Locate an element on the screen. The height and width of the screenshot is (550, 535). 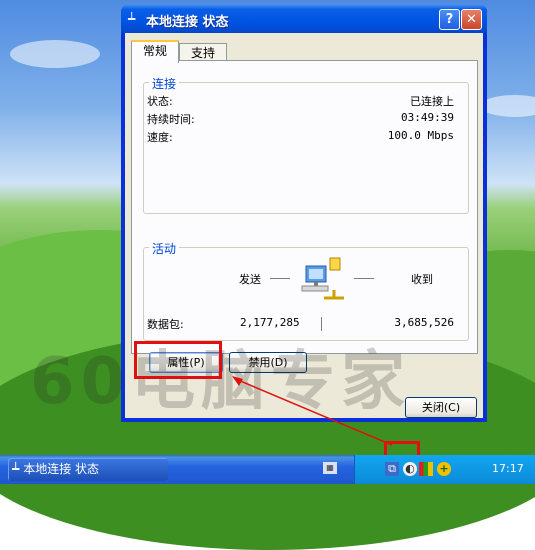
keyboard-icon: ▦ is located at coordinates (330, 468).